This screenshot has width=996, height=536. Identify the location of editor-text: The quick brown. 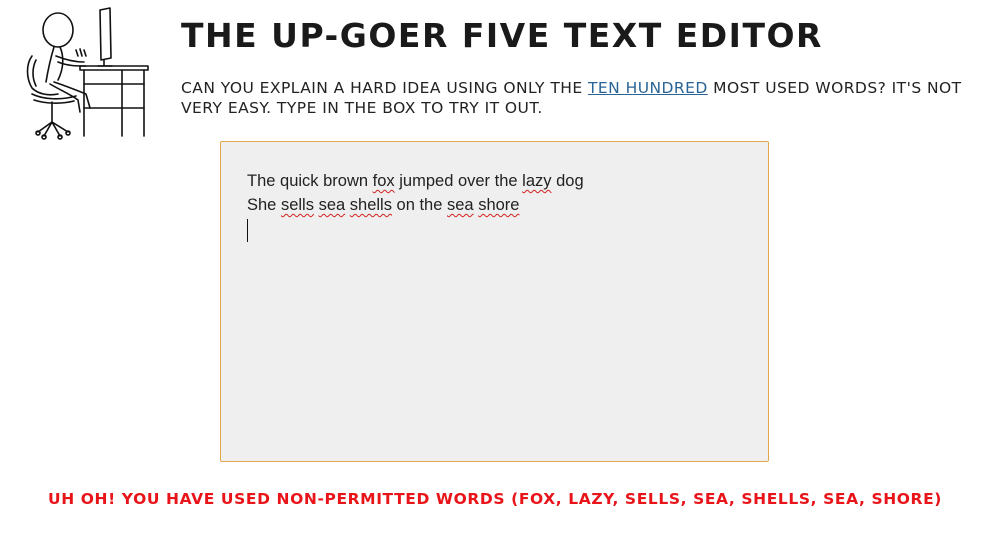
(310, 181).